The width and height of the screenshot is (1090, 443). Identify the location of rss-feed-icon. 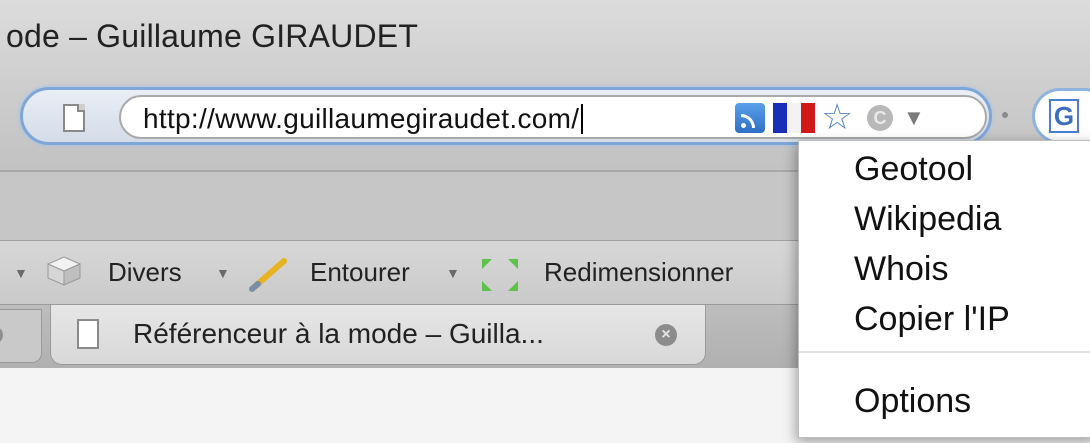
(750, 118).